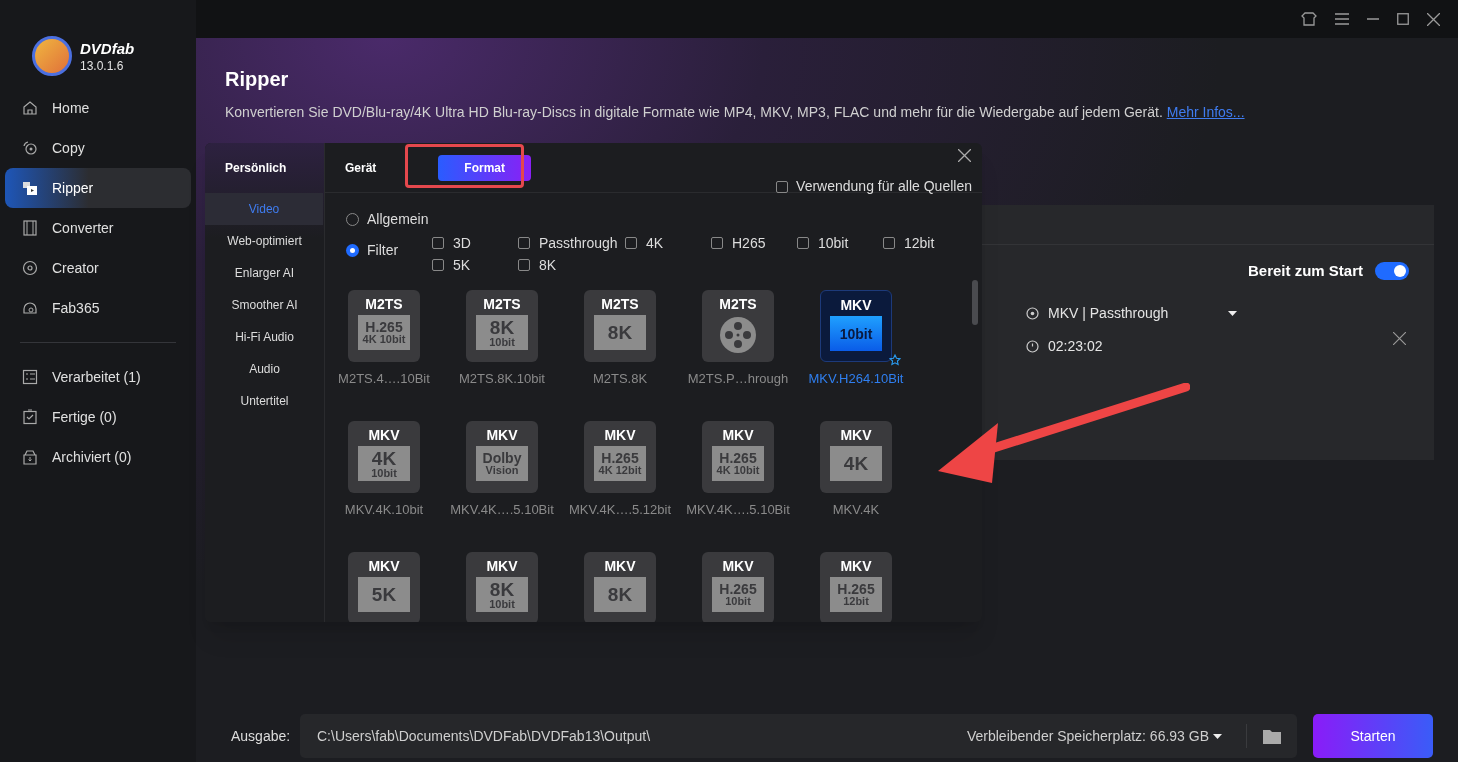 The image size is (1458, 762). I want to click on checkbox-label: 8K, so click(548, 265).